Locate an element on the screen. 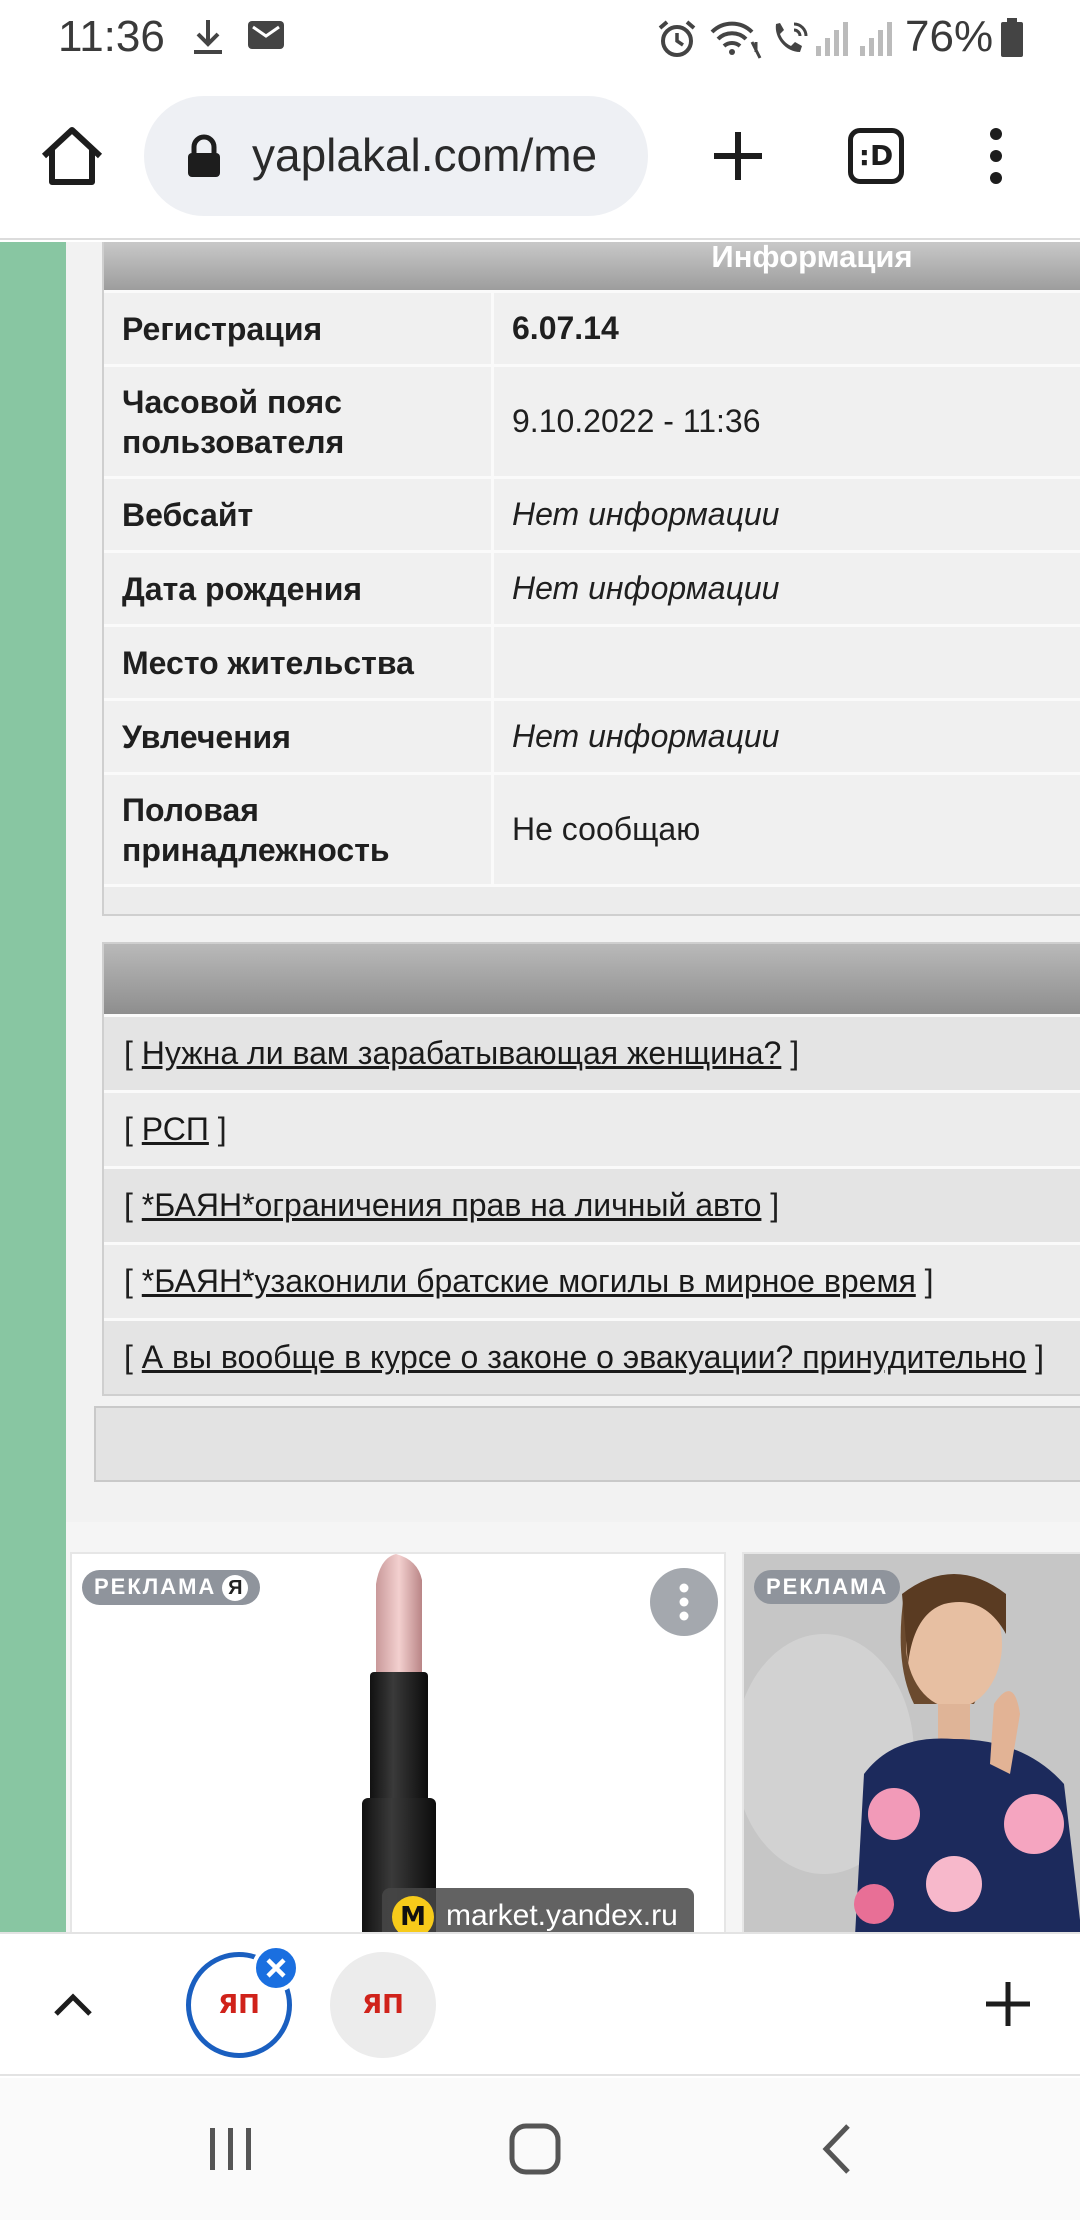 This screenshot has width=1080, height=2220. table-row: Увлечения Нет информации is located at coordinates (592, 735).